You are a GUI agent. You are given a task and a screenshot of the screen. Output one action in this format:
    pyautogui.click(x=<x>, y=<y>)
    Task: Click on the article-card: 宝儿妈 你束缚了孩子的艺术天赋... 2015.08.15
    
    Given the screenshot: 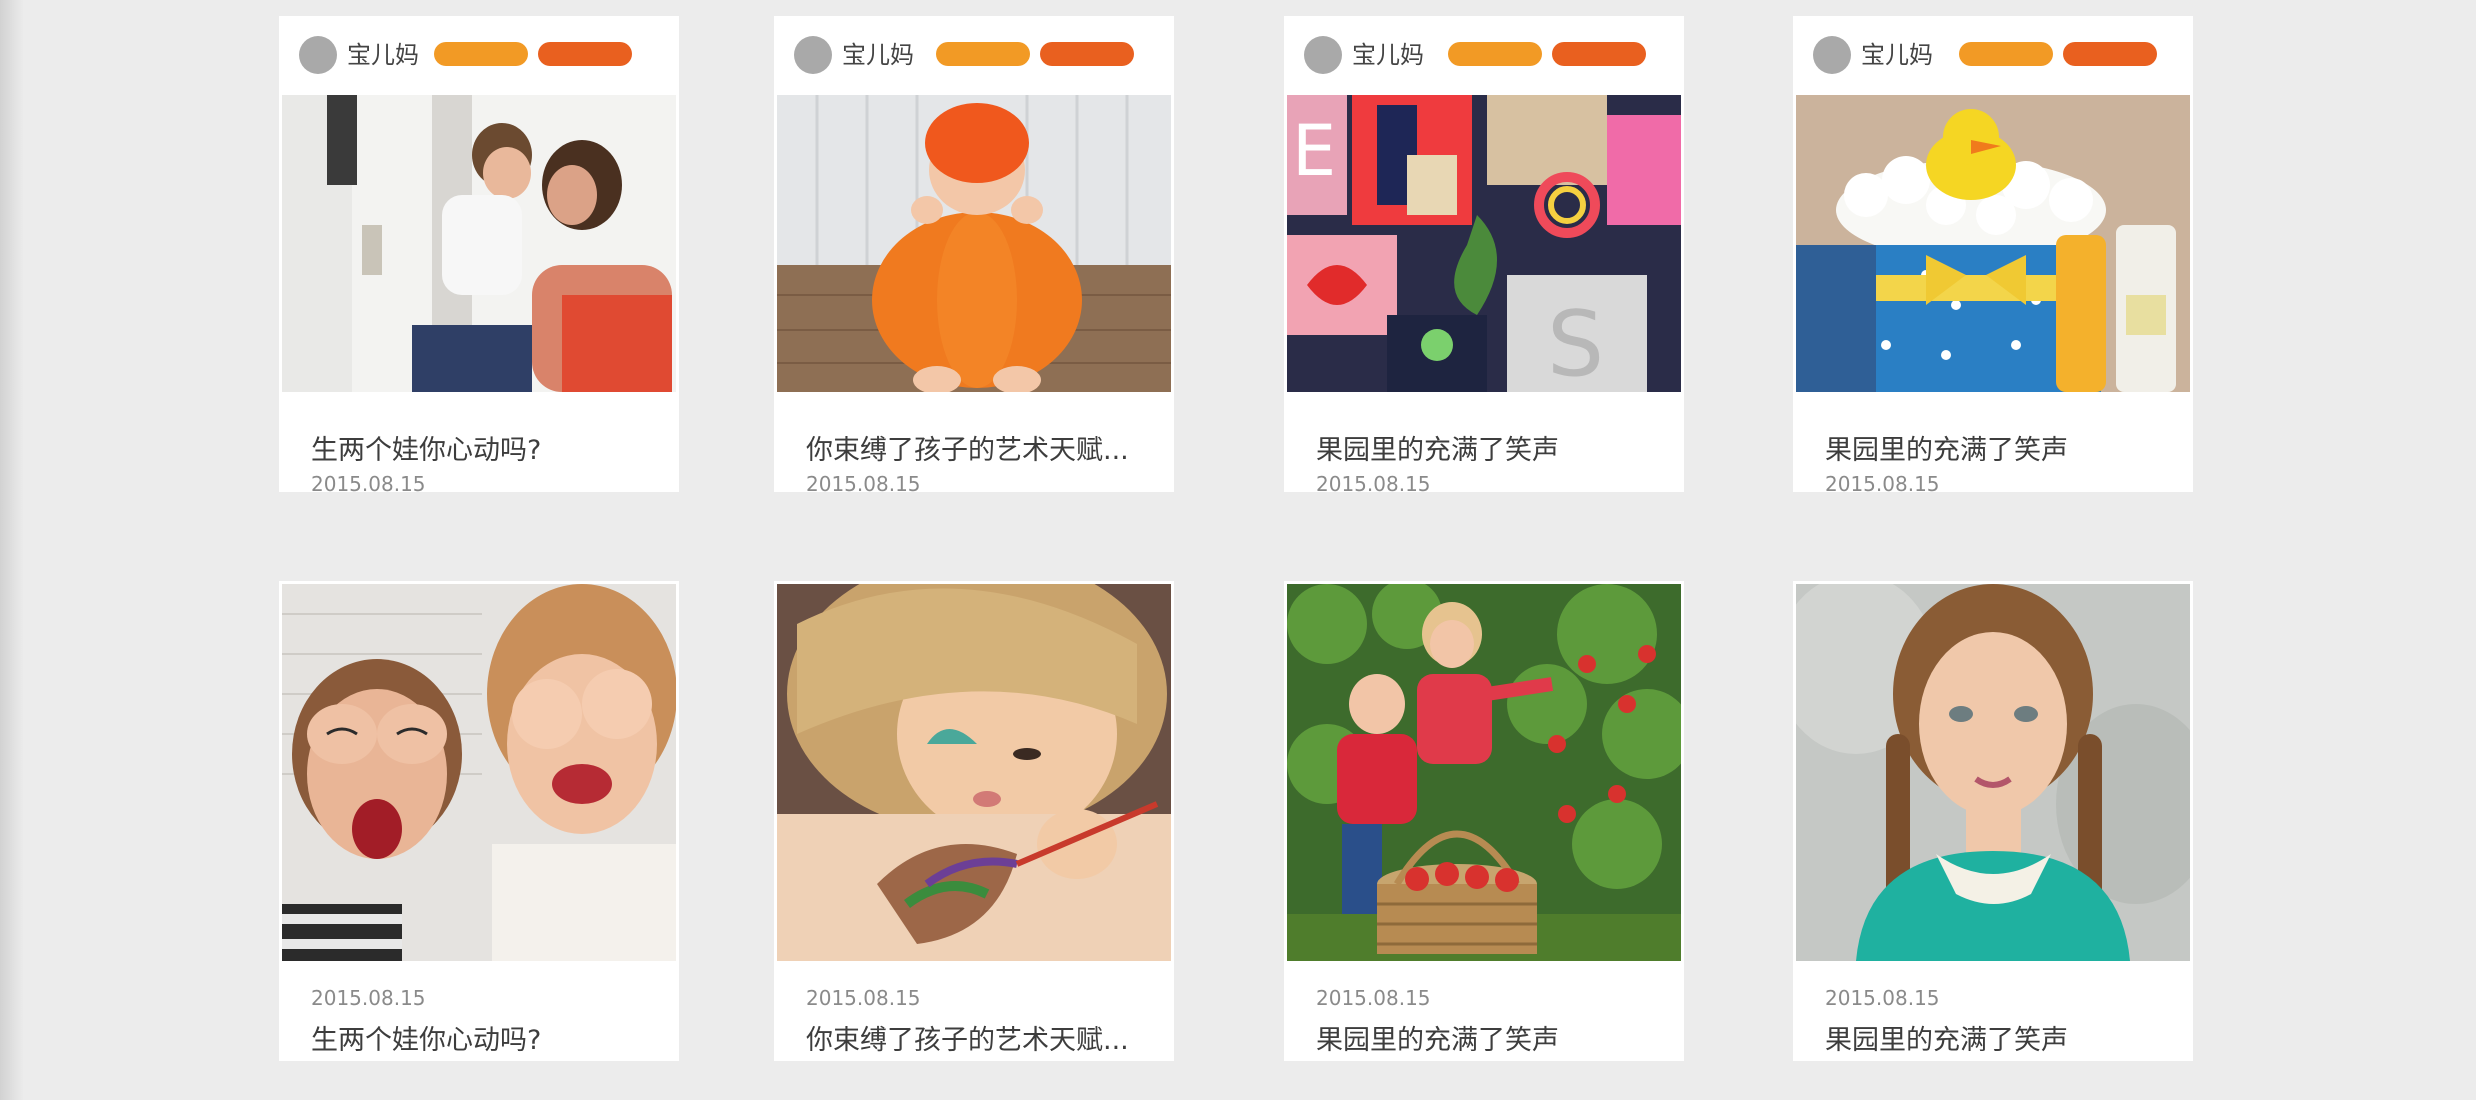 What is the action you would take?
    pyautogui.click(x=974, y=254)
    